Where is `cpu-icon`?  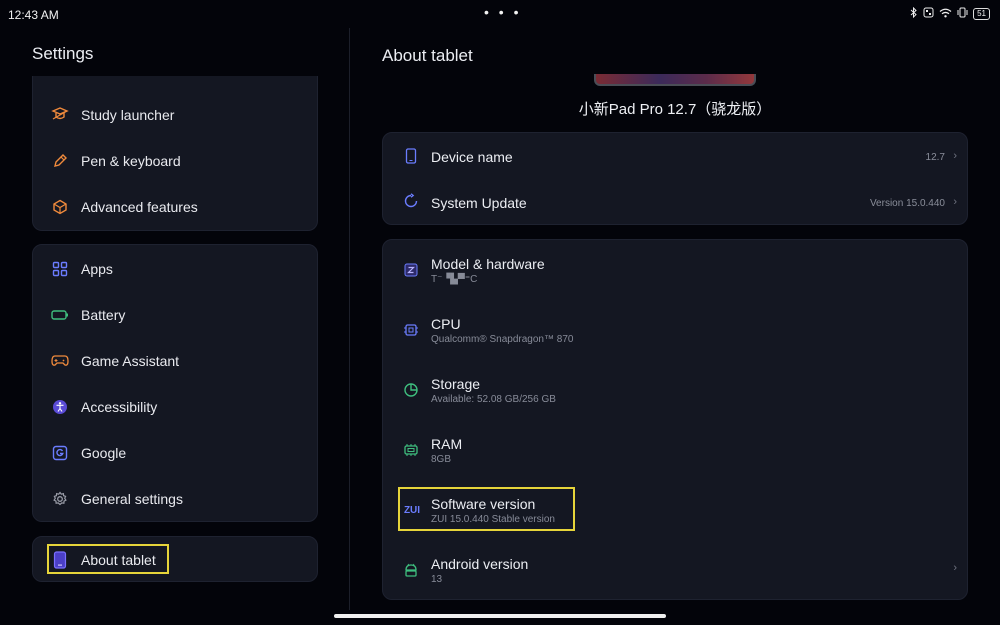 cpu-icon is located at coordinates (411, 330).